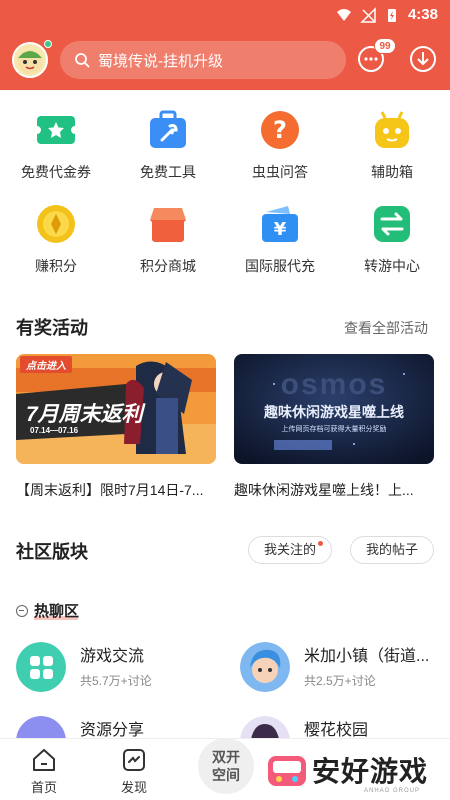 The height and width of the screenshot is (800, 450). I want to click on grid-item-voucher: 免费代金券, so click(56, 145).